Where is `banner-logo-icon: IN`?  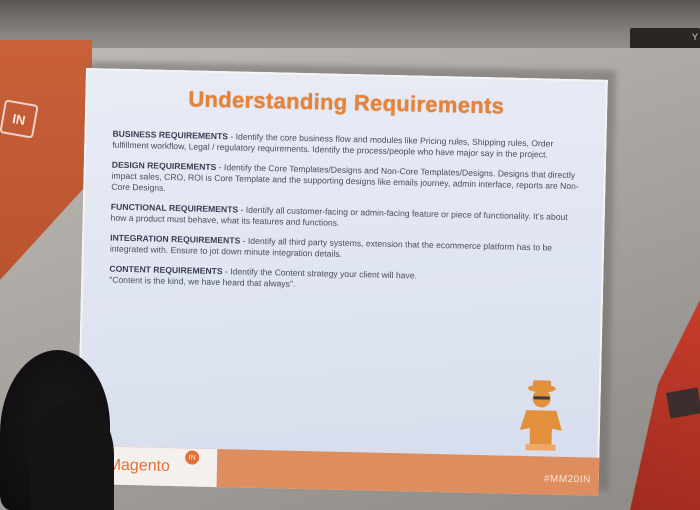
banner-logo-icon: IN is located at coordinates (19, 119).